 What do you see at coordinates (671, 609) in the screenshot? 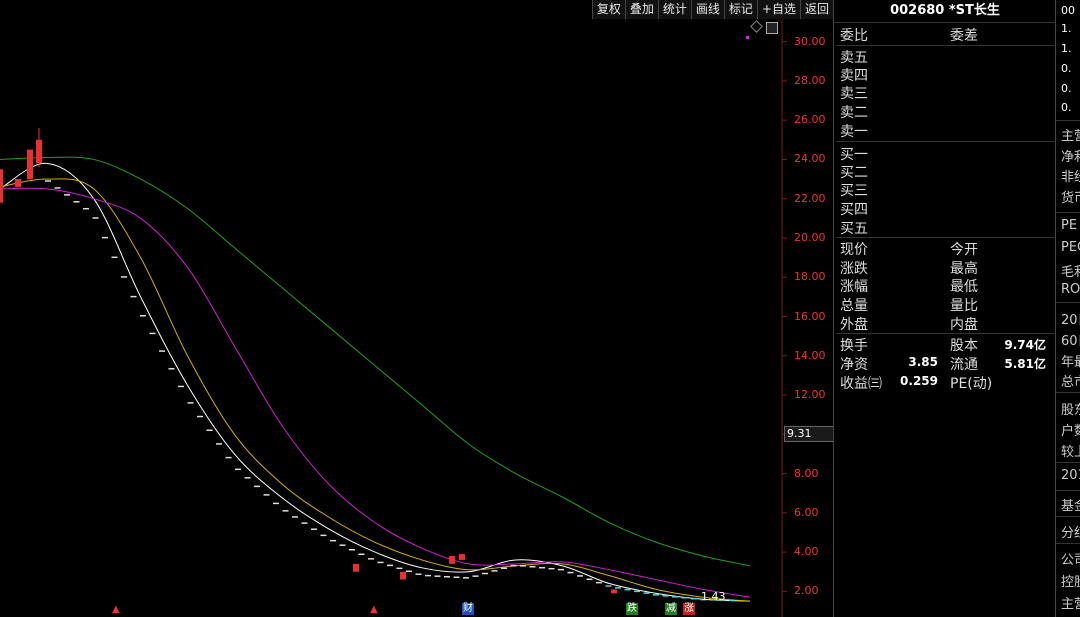
I see `reduce-marker: 减` at bounding box center [671, 609].